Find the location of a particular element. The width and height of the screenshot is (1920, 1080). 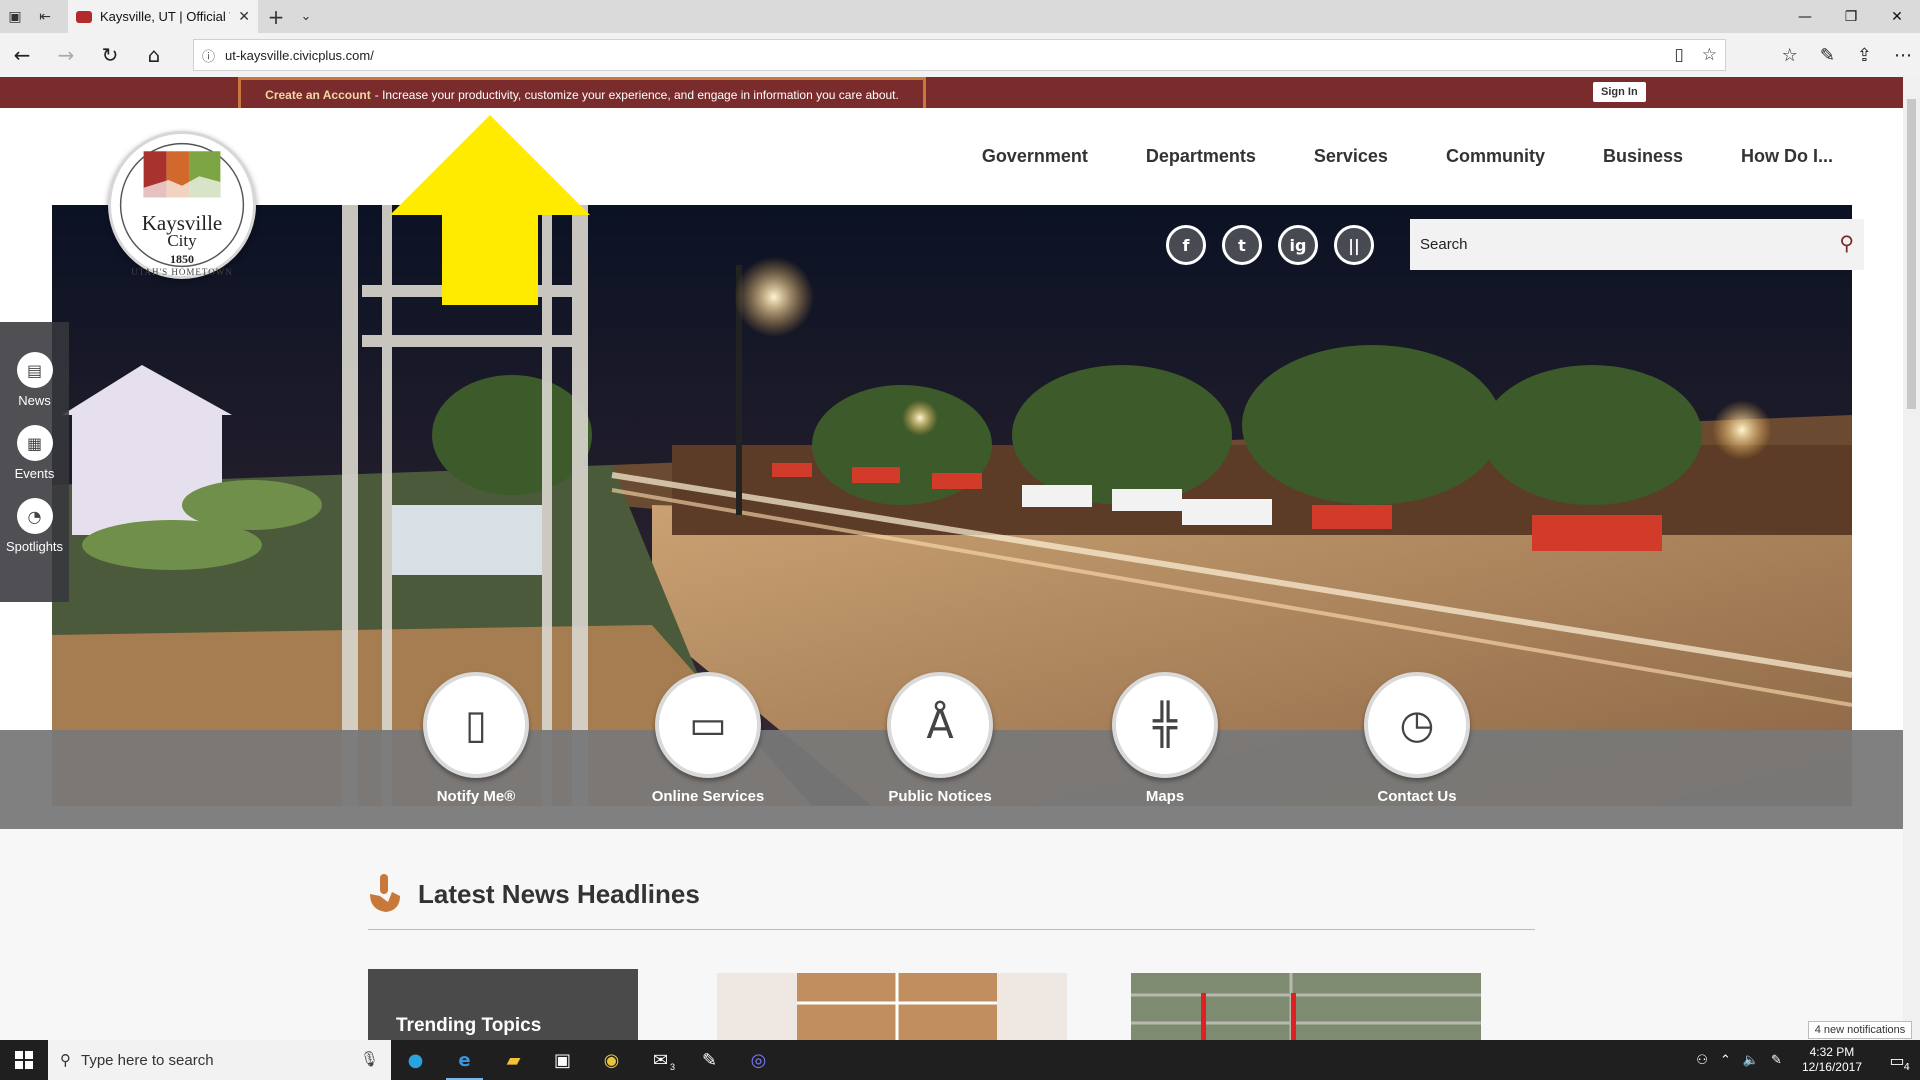

pause-slideshow-icon: || is located at coordinates (1354, 245).